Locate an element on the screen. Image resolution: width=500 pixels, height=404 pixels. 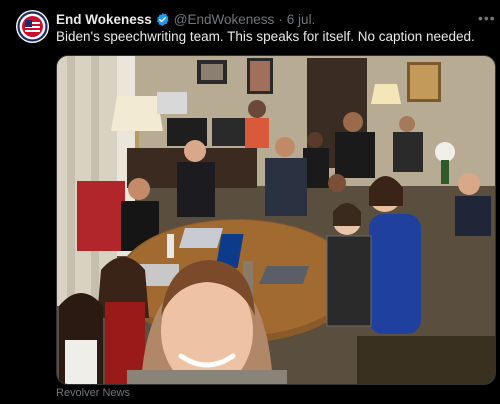
post-header: End Wokeness @EndWokeness · 6 jul. is located at coordinates (185, 19).